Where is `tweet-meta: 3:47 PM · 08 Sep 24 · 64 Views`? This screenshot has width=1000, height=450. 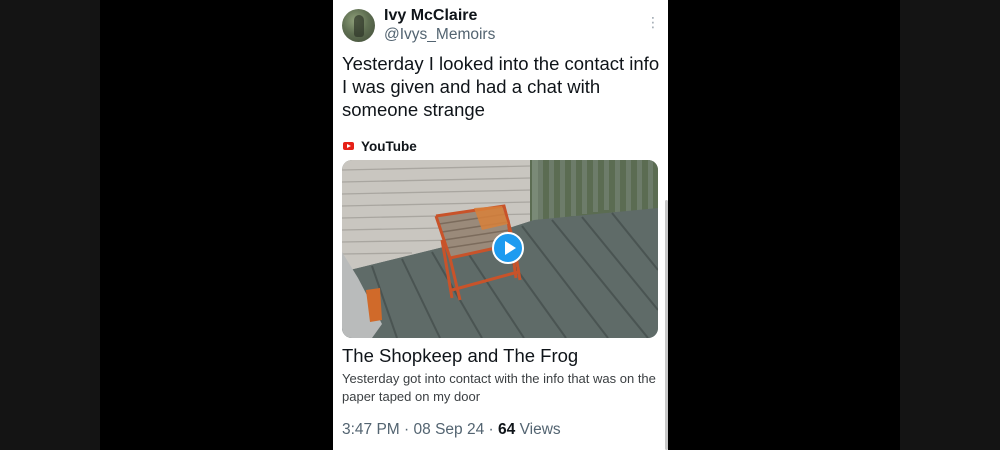 tweet-meta: 3:47 PM · 08 Sep 24 · 64 Views is located at coordinates (451, 430).